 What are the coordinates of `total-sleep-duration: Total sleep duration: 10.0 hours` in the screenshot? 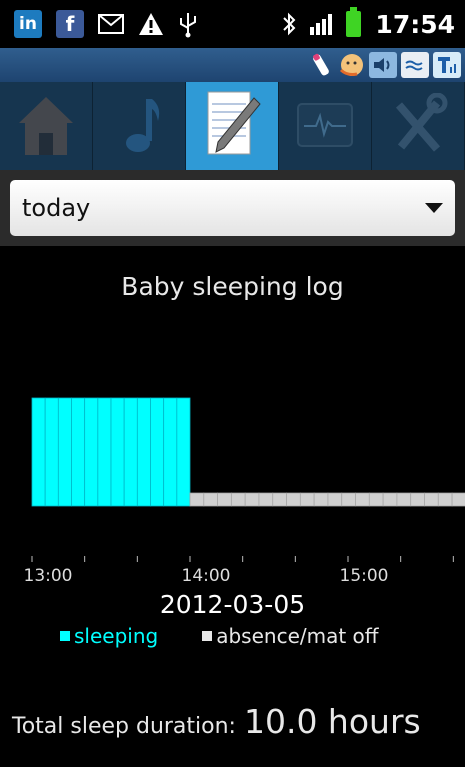 It's located at (216, 721).